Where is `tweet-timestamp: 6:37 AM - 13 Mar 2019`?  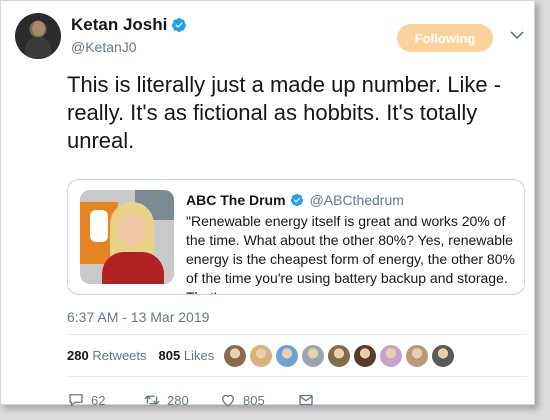 tweet-timestamp: 6:37 AM - 13 Mar 2019 is located at coordinates (138, 317).